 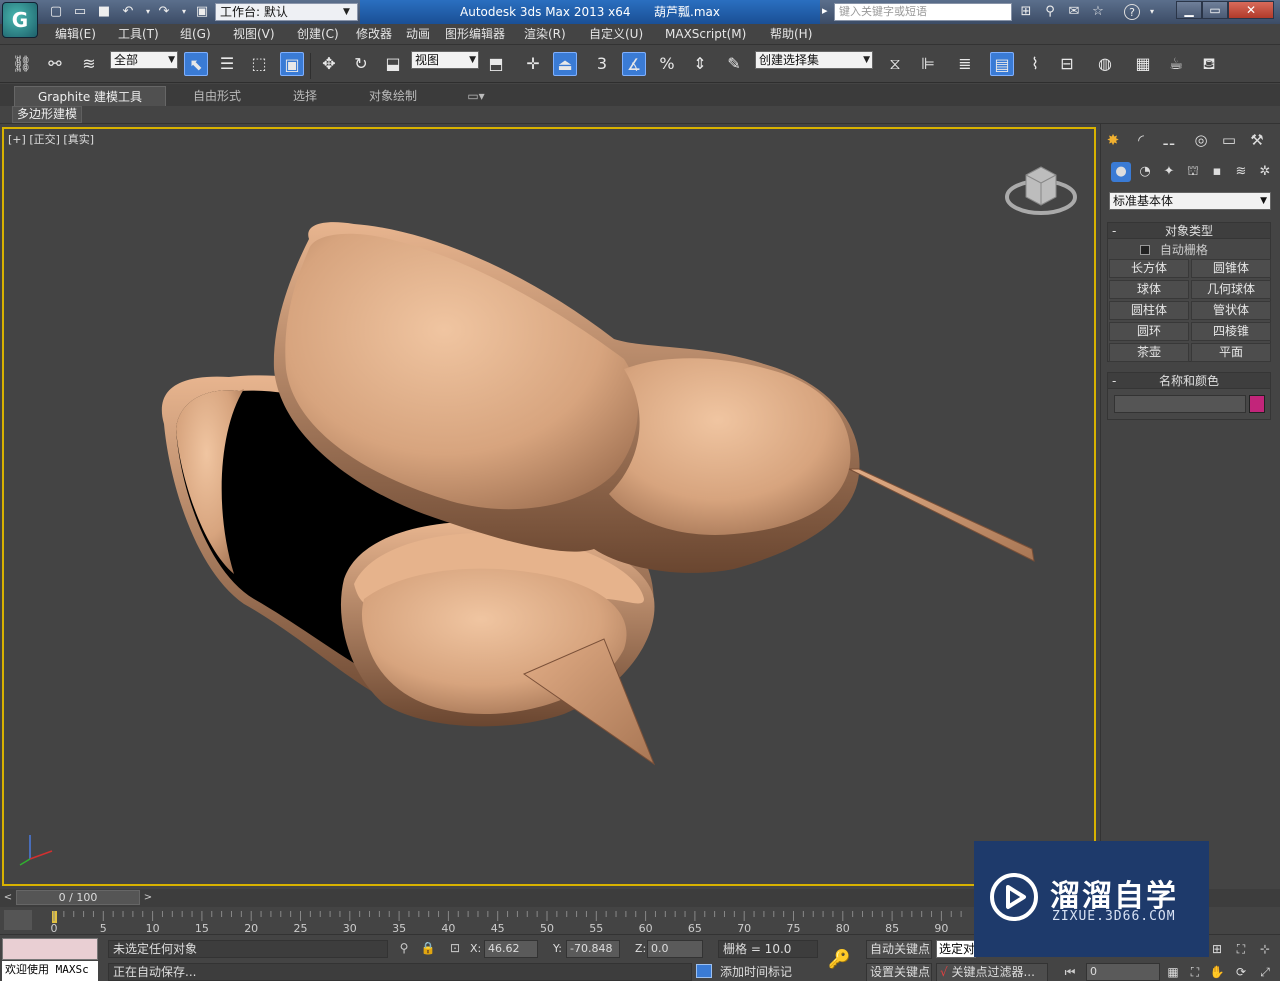 I want to click on time-slider-thumb: 0 / 100, so click(x=78, y=897).